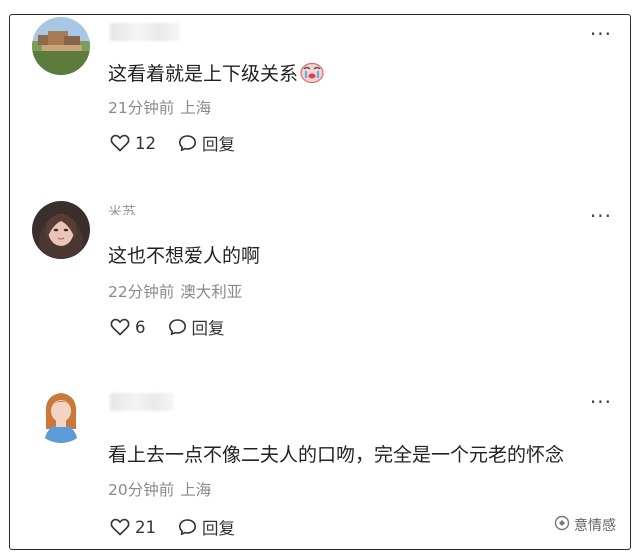  I want to click on comment-text: 这看着就是上下级关系, so click(216, 73).